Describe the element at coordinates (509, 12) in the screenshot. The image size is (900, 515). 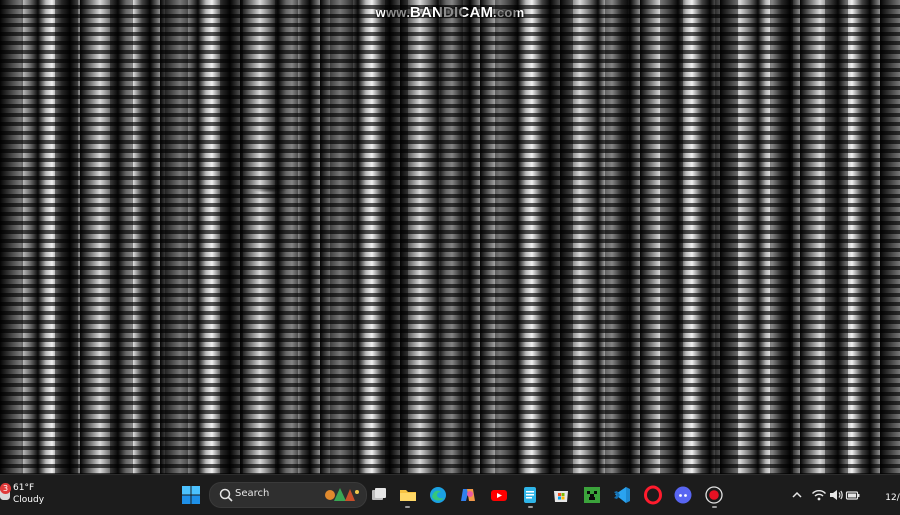
I see `watermark-suffix: .com` at that location.